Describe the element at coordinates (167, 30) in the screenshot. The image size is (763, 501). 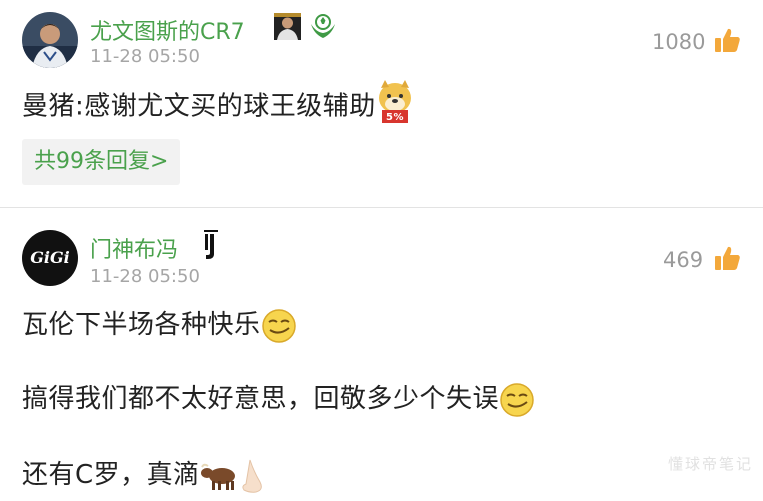
I see `username: 尤文图斯的CR7` at that location.